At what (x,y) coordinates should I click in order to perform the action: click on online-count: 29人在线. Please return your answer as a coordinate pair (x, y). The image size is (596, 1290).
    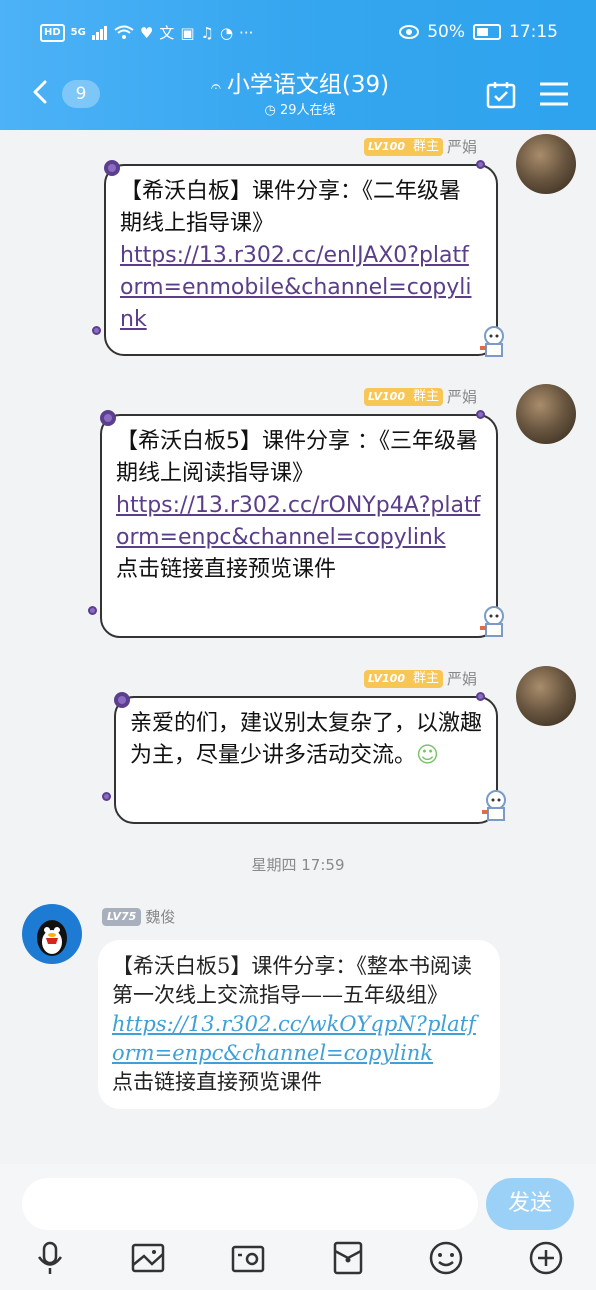
    Looking at the image, I should click on (307, 110).